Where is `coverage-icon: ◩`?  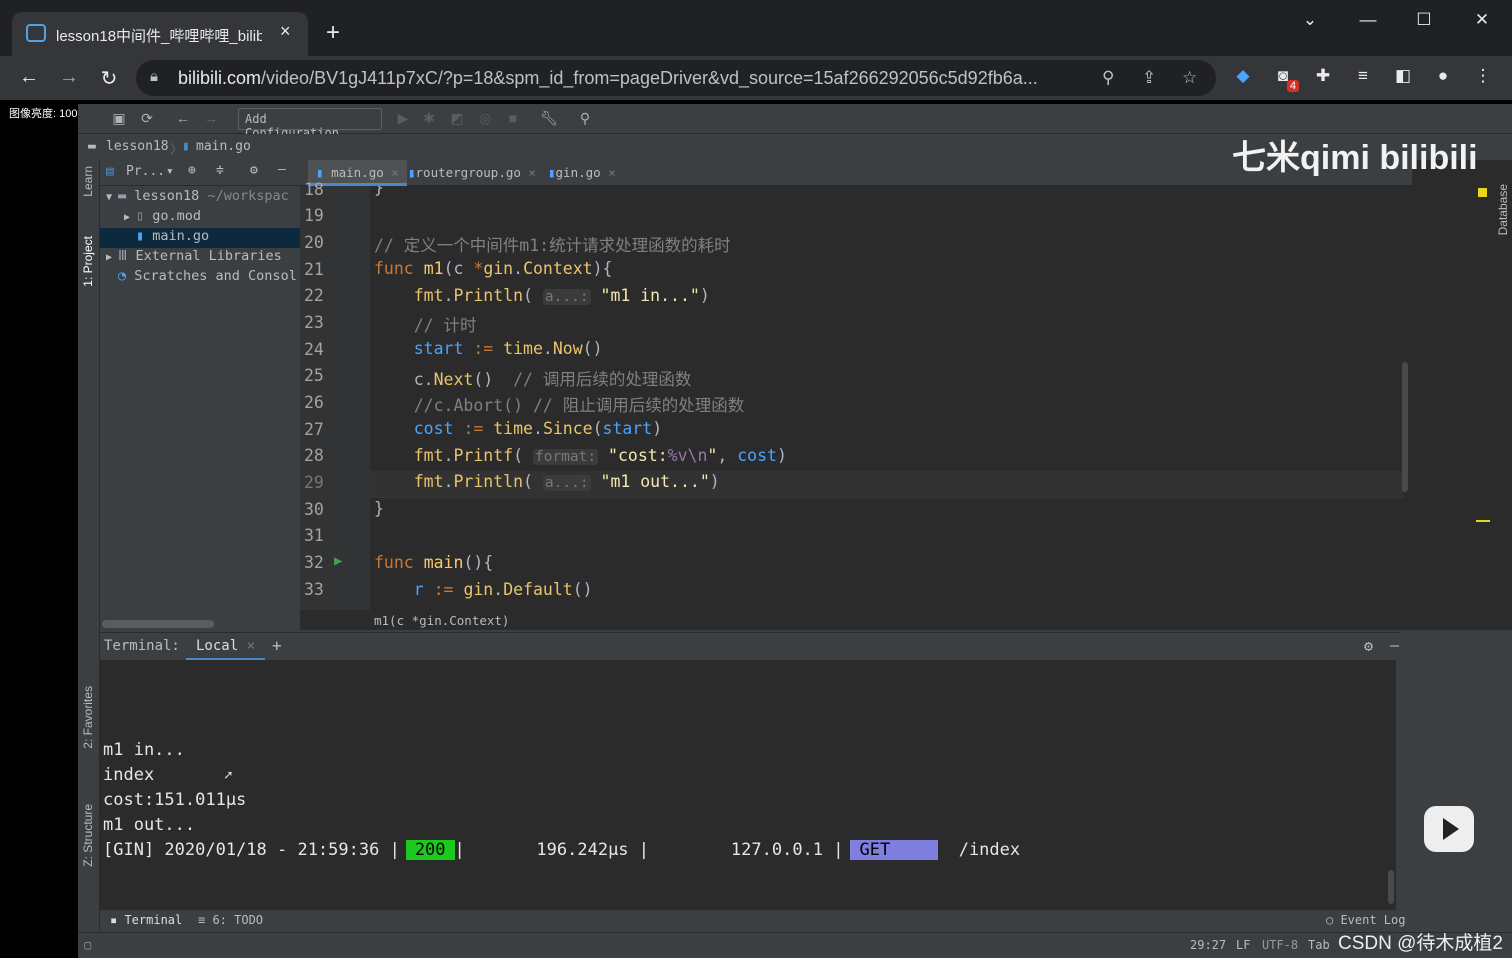 coverage-icon: ◩ is located at coordinates (457, 118).